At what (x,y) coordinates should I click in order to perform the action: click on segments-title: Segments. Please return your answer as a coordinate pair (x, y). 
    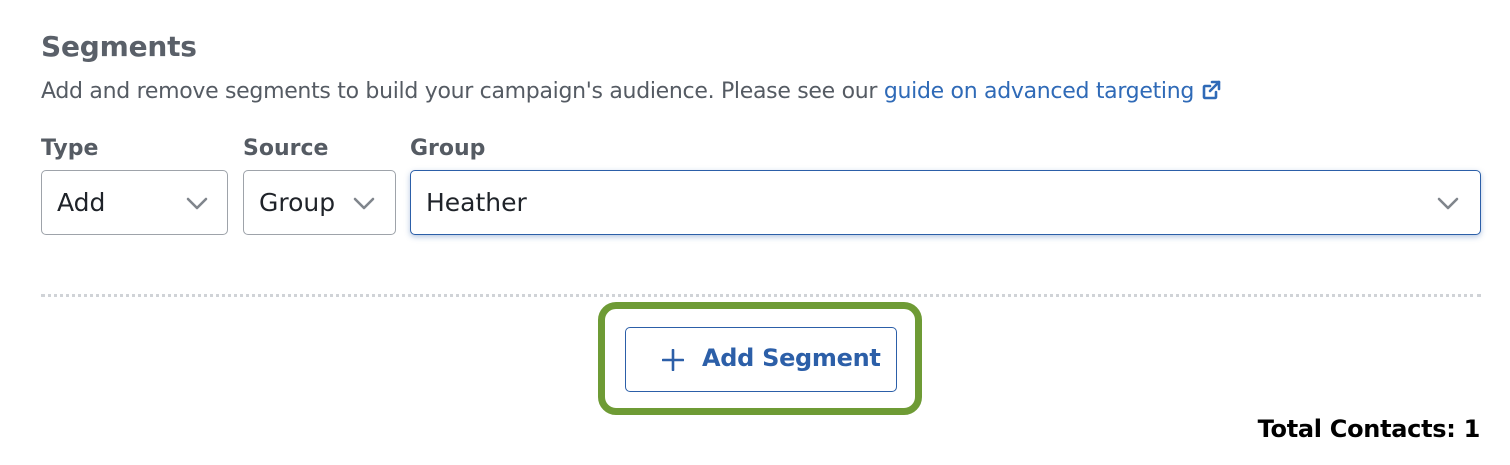
    Looking at the image, I should click on (119, 46).